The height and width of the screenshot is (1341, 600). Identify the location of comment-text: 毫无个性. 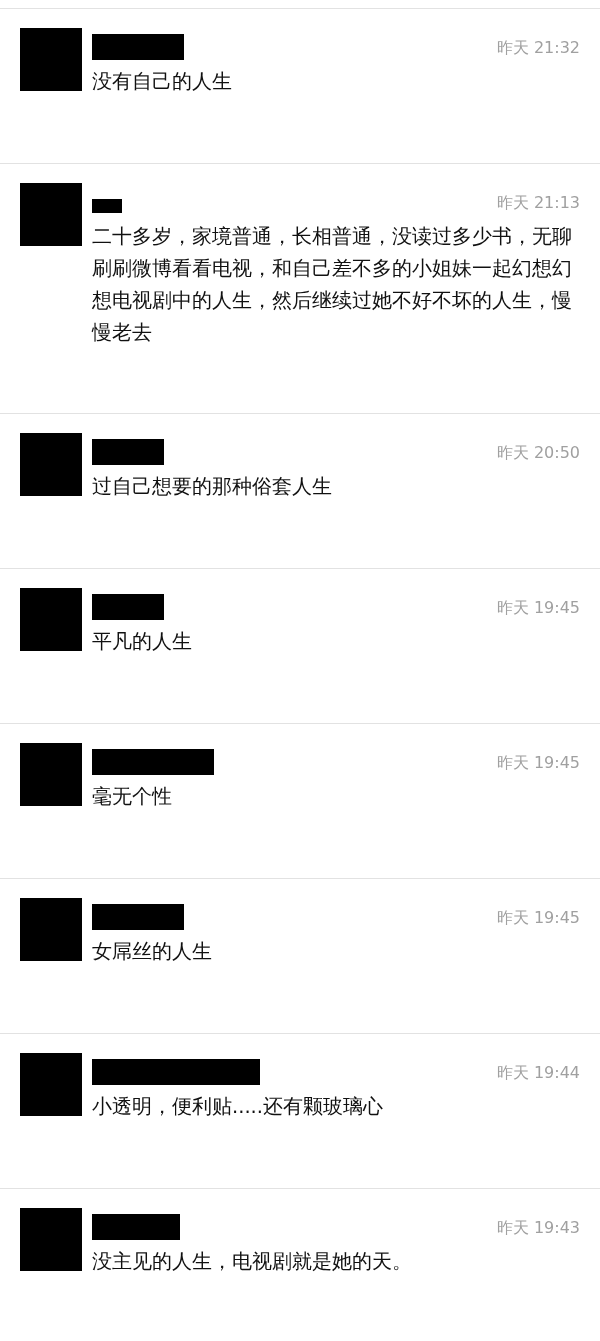
(132, 797).